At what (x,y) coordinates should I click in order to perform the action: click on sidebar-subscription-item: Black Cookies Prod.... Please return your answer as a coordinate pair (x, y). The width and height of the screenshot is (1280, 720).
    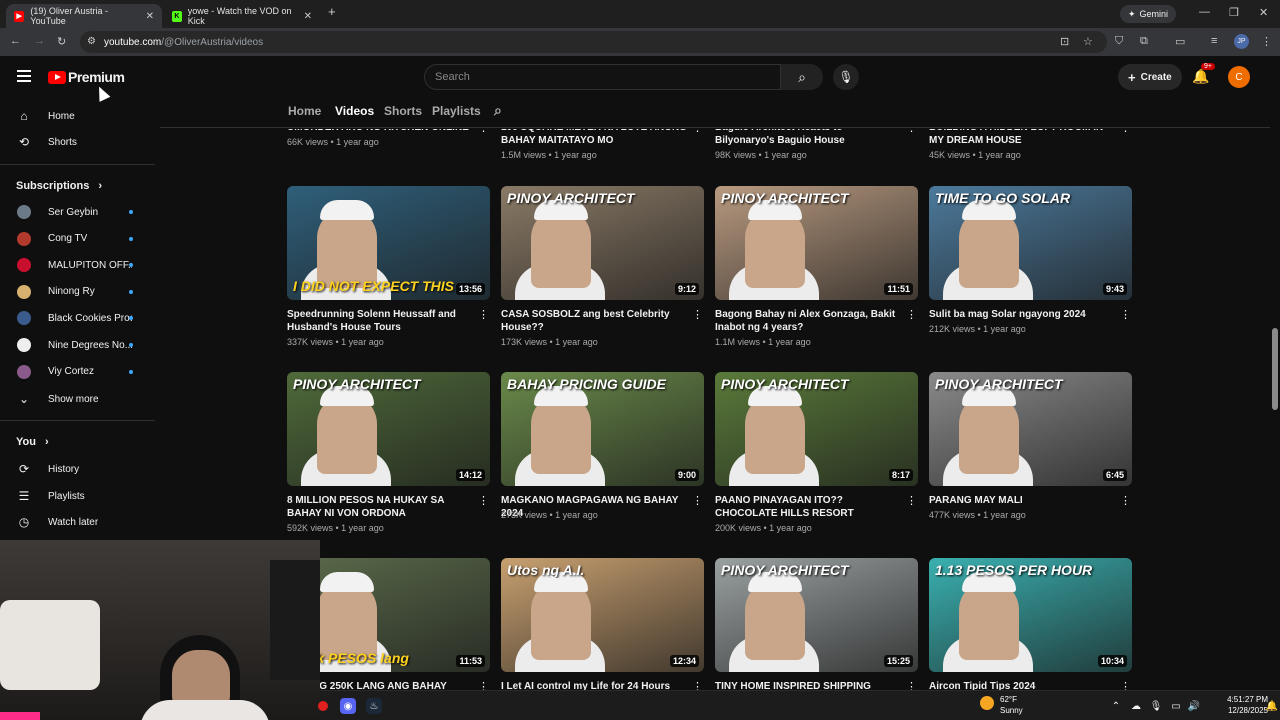
    Looking at the image, I should click on (77, 318).